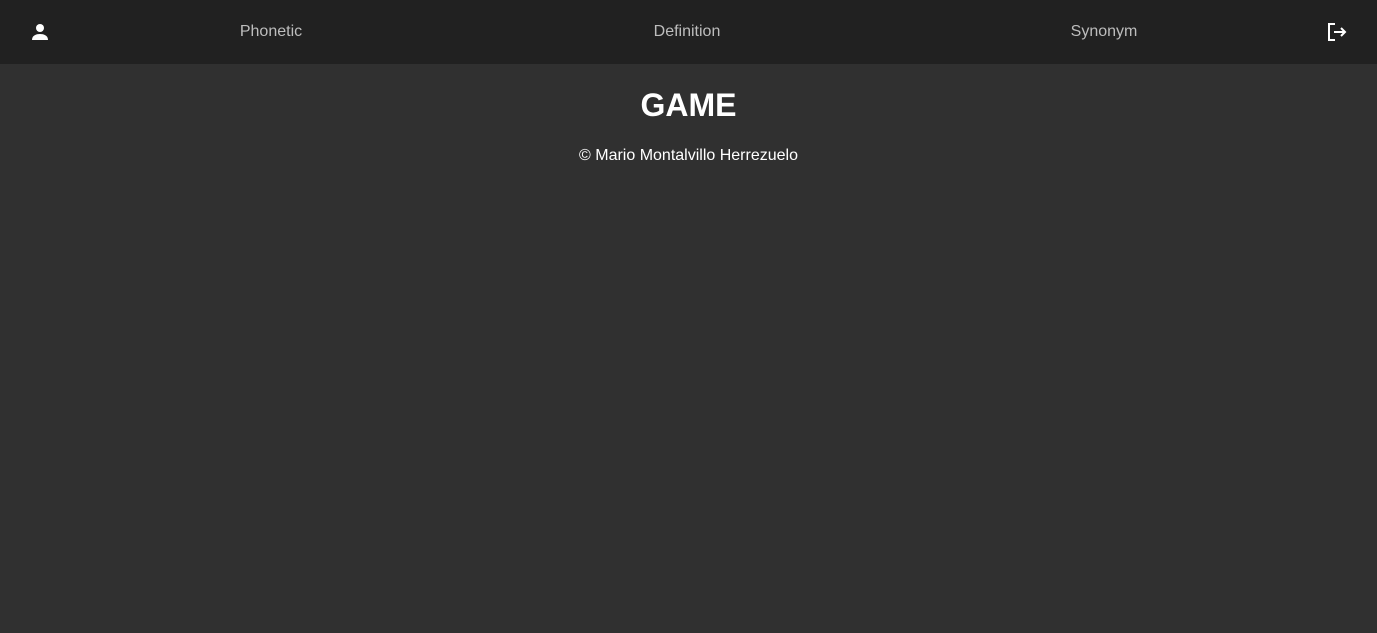 The image size is (1377, 633). I want to click on logout-icon-graphic, so click(1337, 32).